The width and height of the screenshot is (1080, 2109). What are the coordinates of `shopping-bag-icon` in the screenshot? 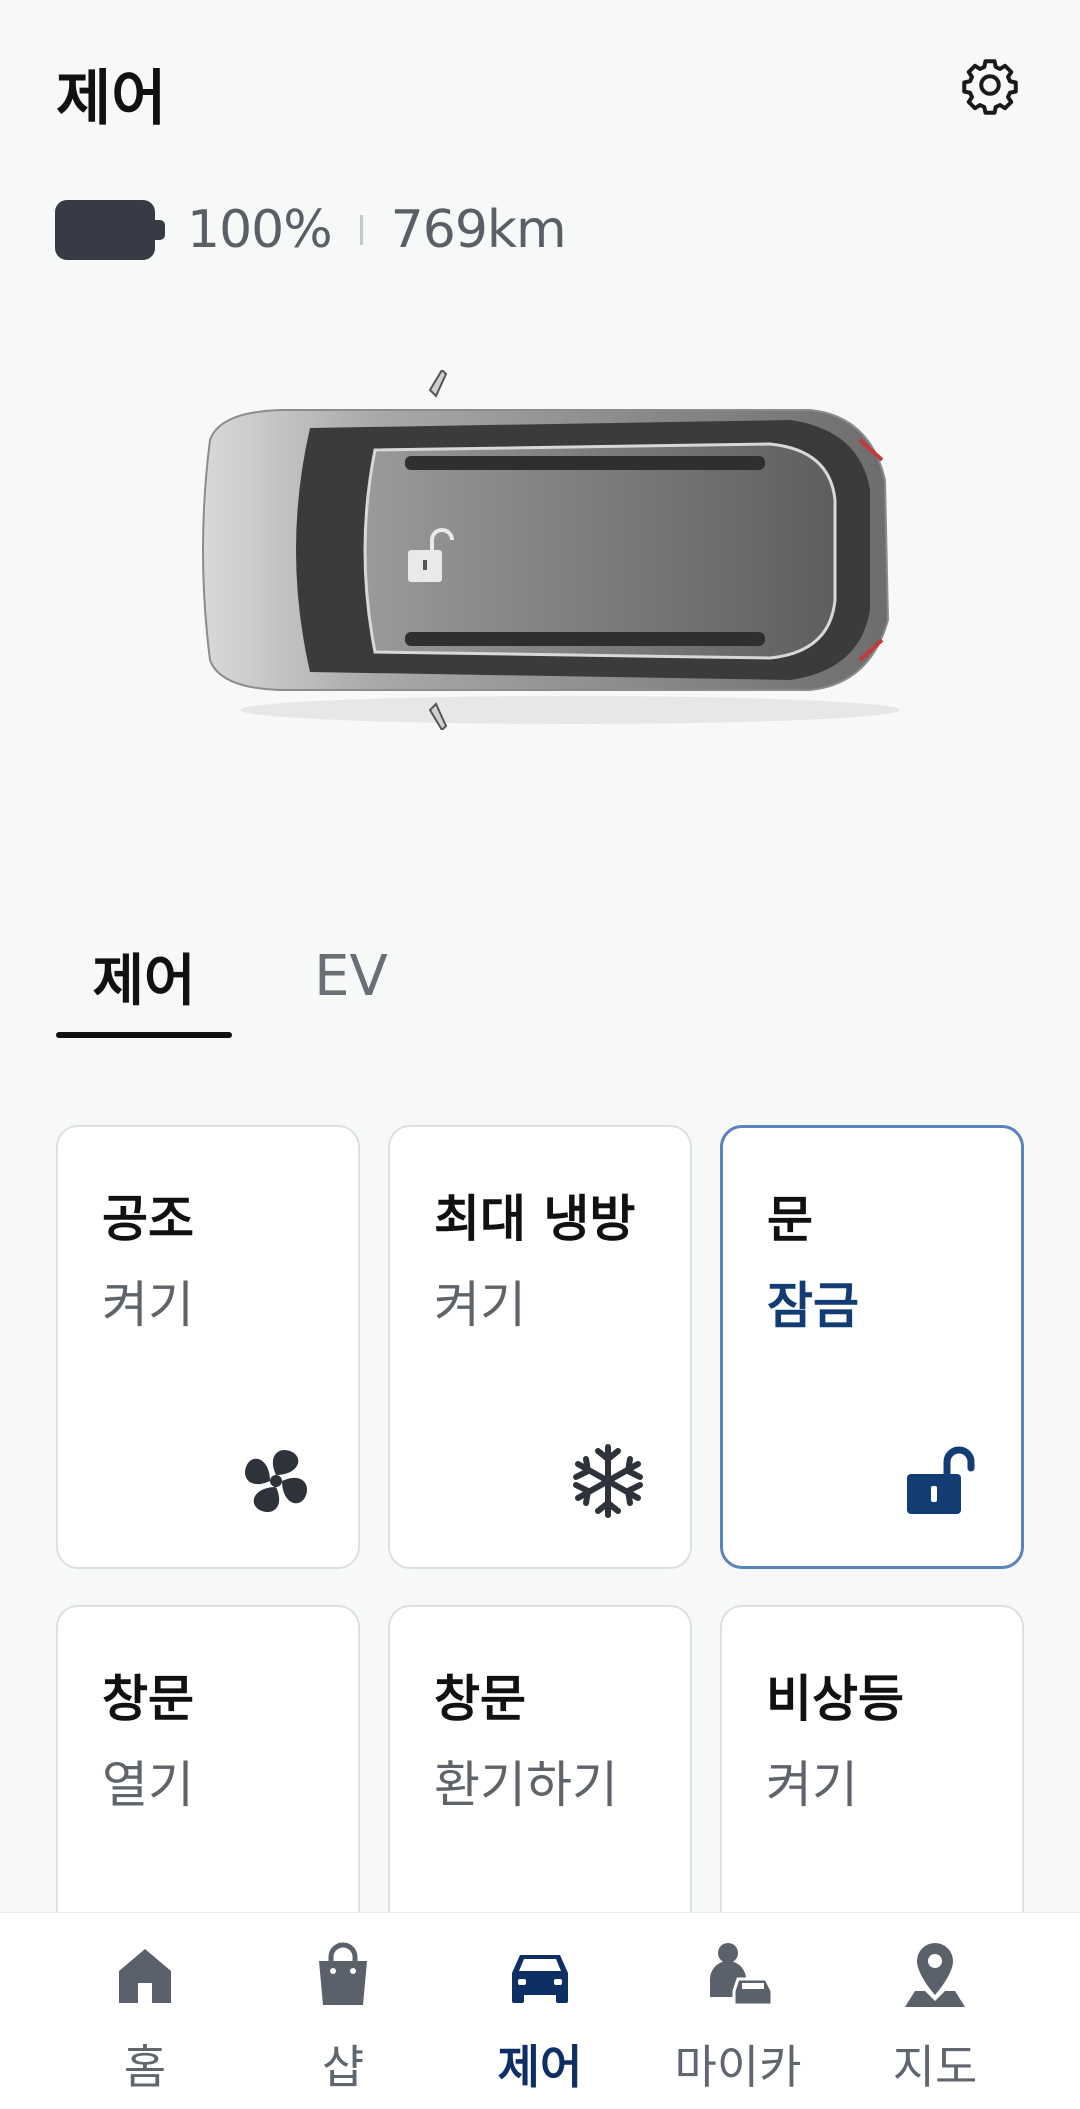 It's located at (343, 1973).